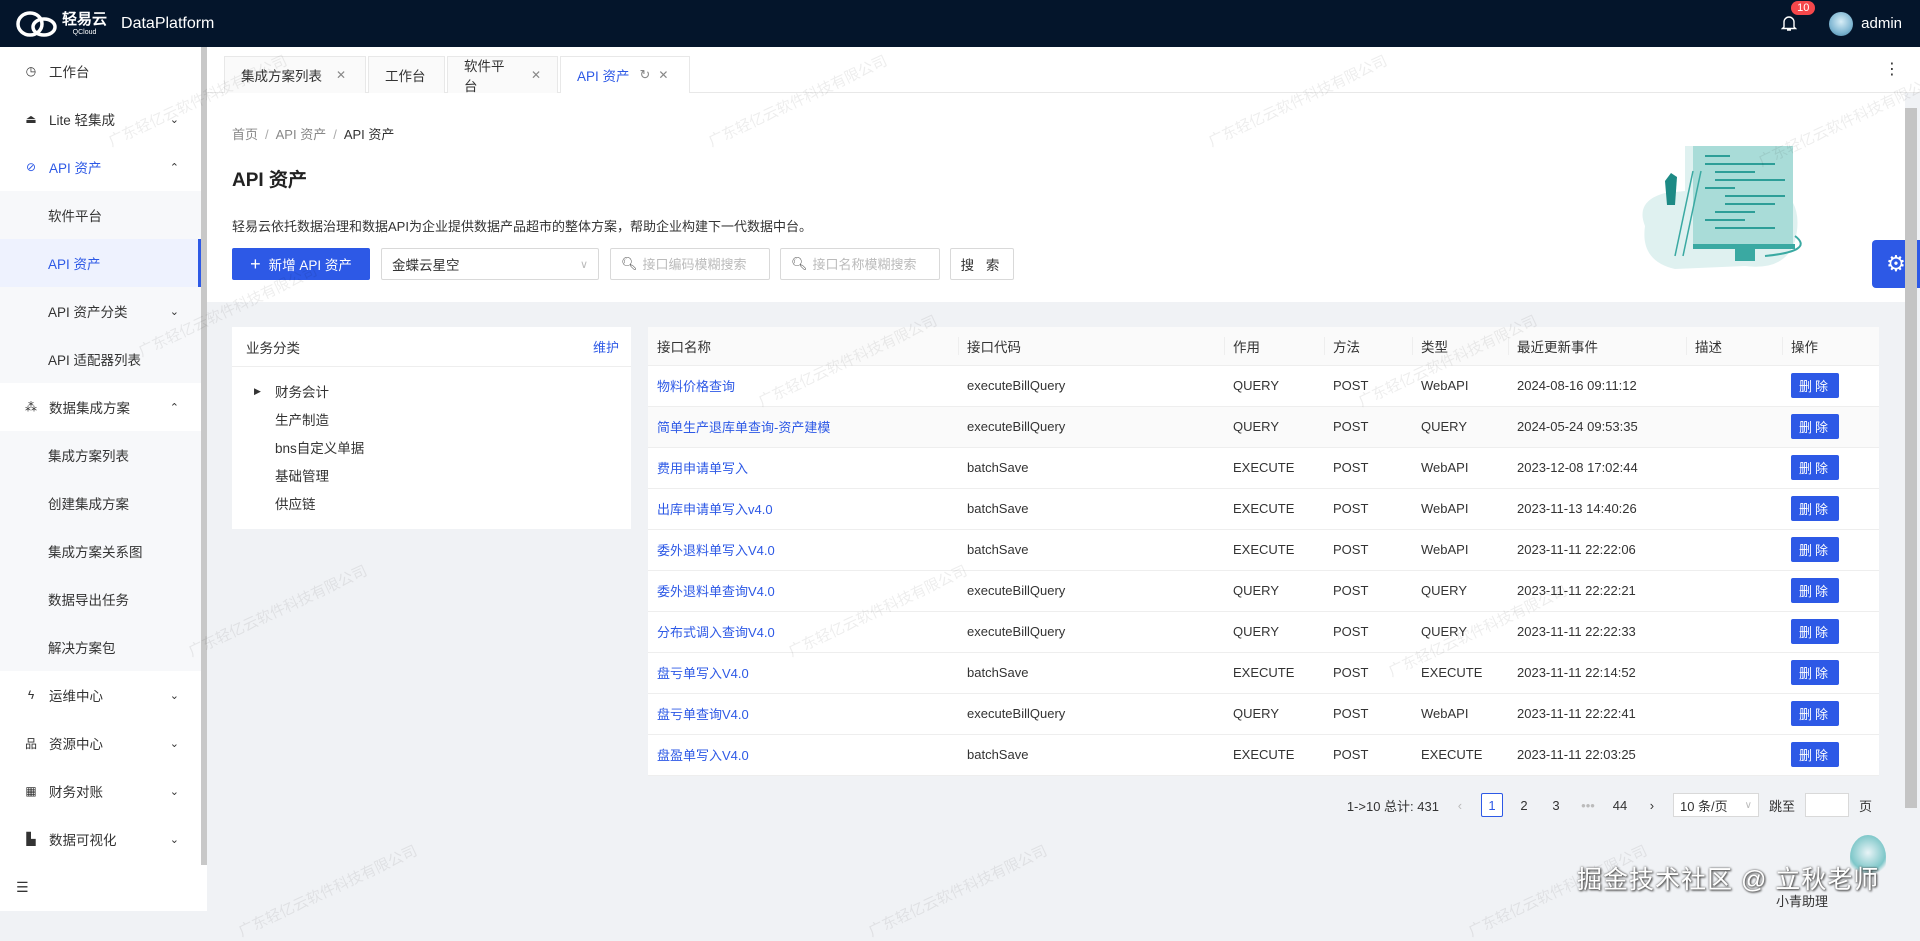  What do you see at coordinates (100, 791) in the screenshot?
I see `sidebar-item: ▦ 财务对账 ⌄` at bounding box center [100, 791].